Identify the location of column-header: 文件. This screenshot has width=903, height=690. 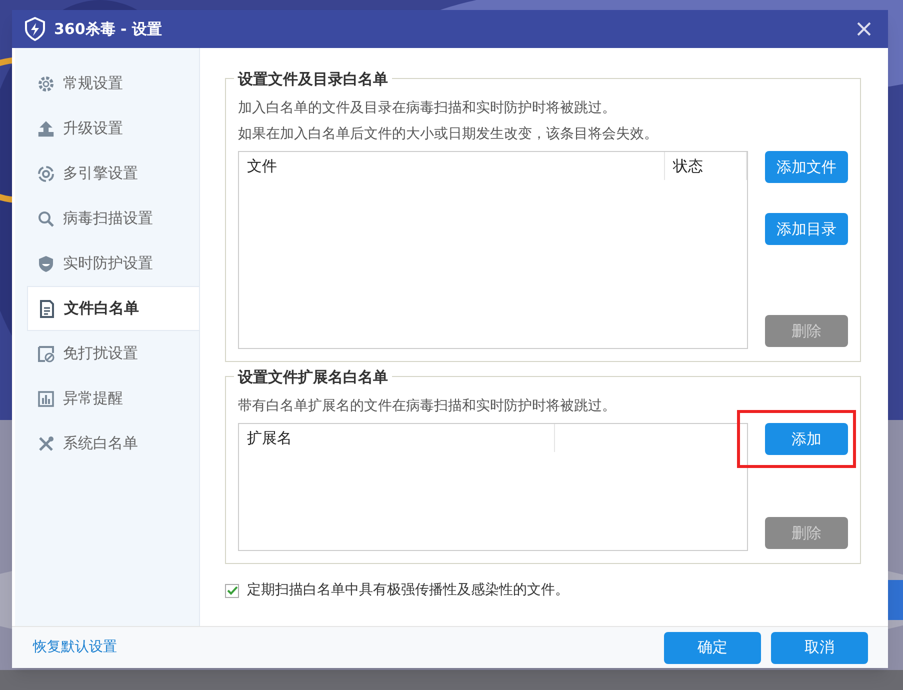
(452, 166).